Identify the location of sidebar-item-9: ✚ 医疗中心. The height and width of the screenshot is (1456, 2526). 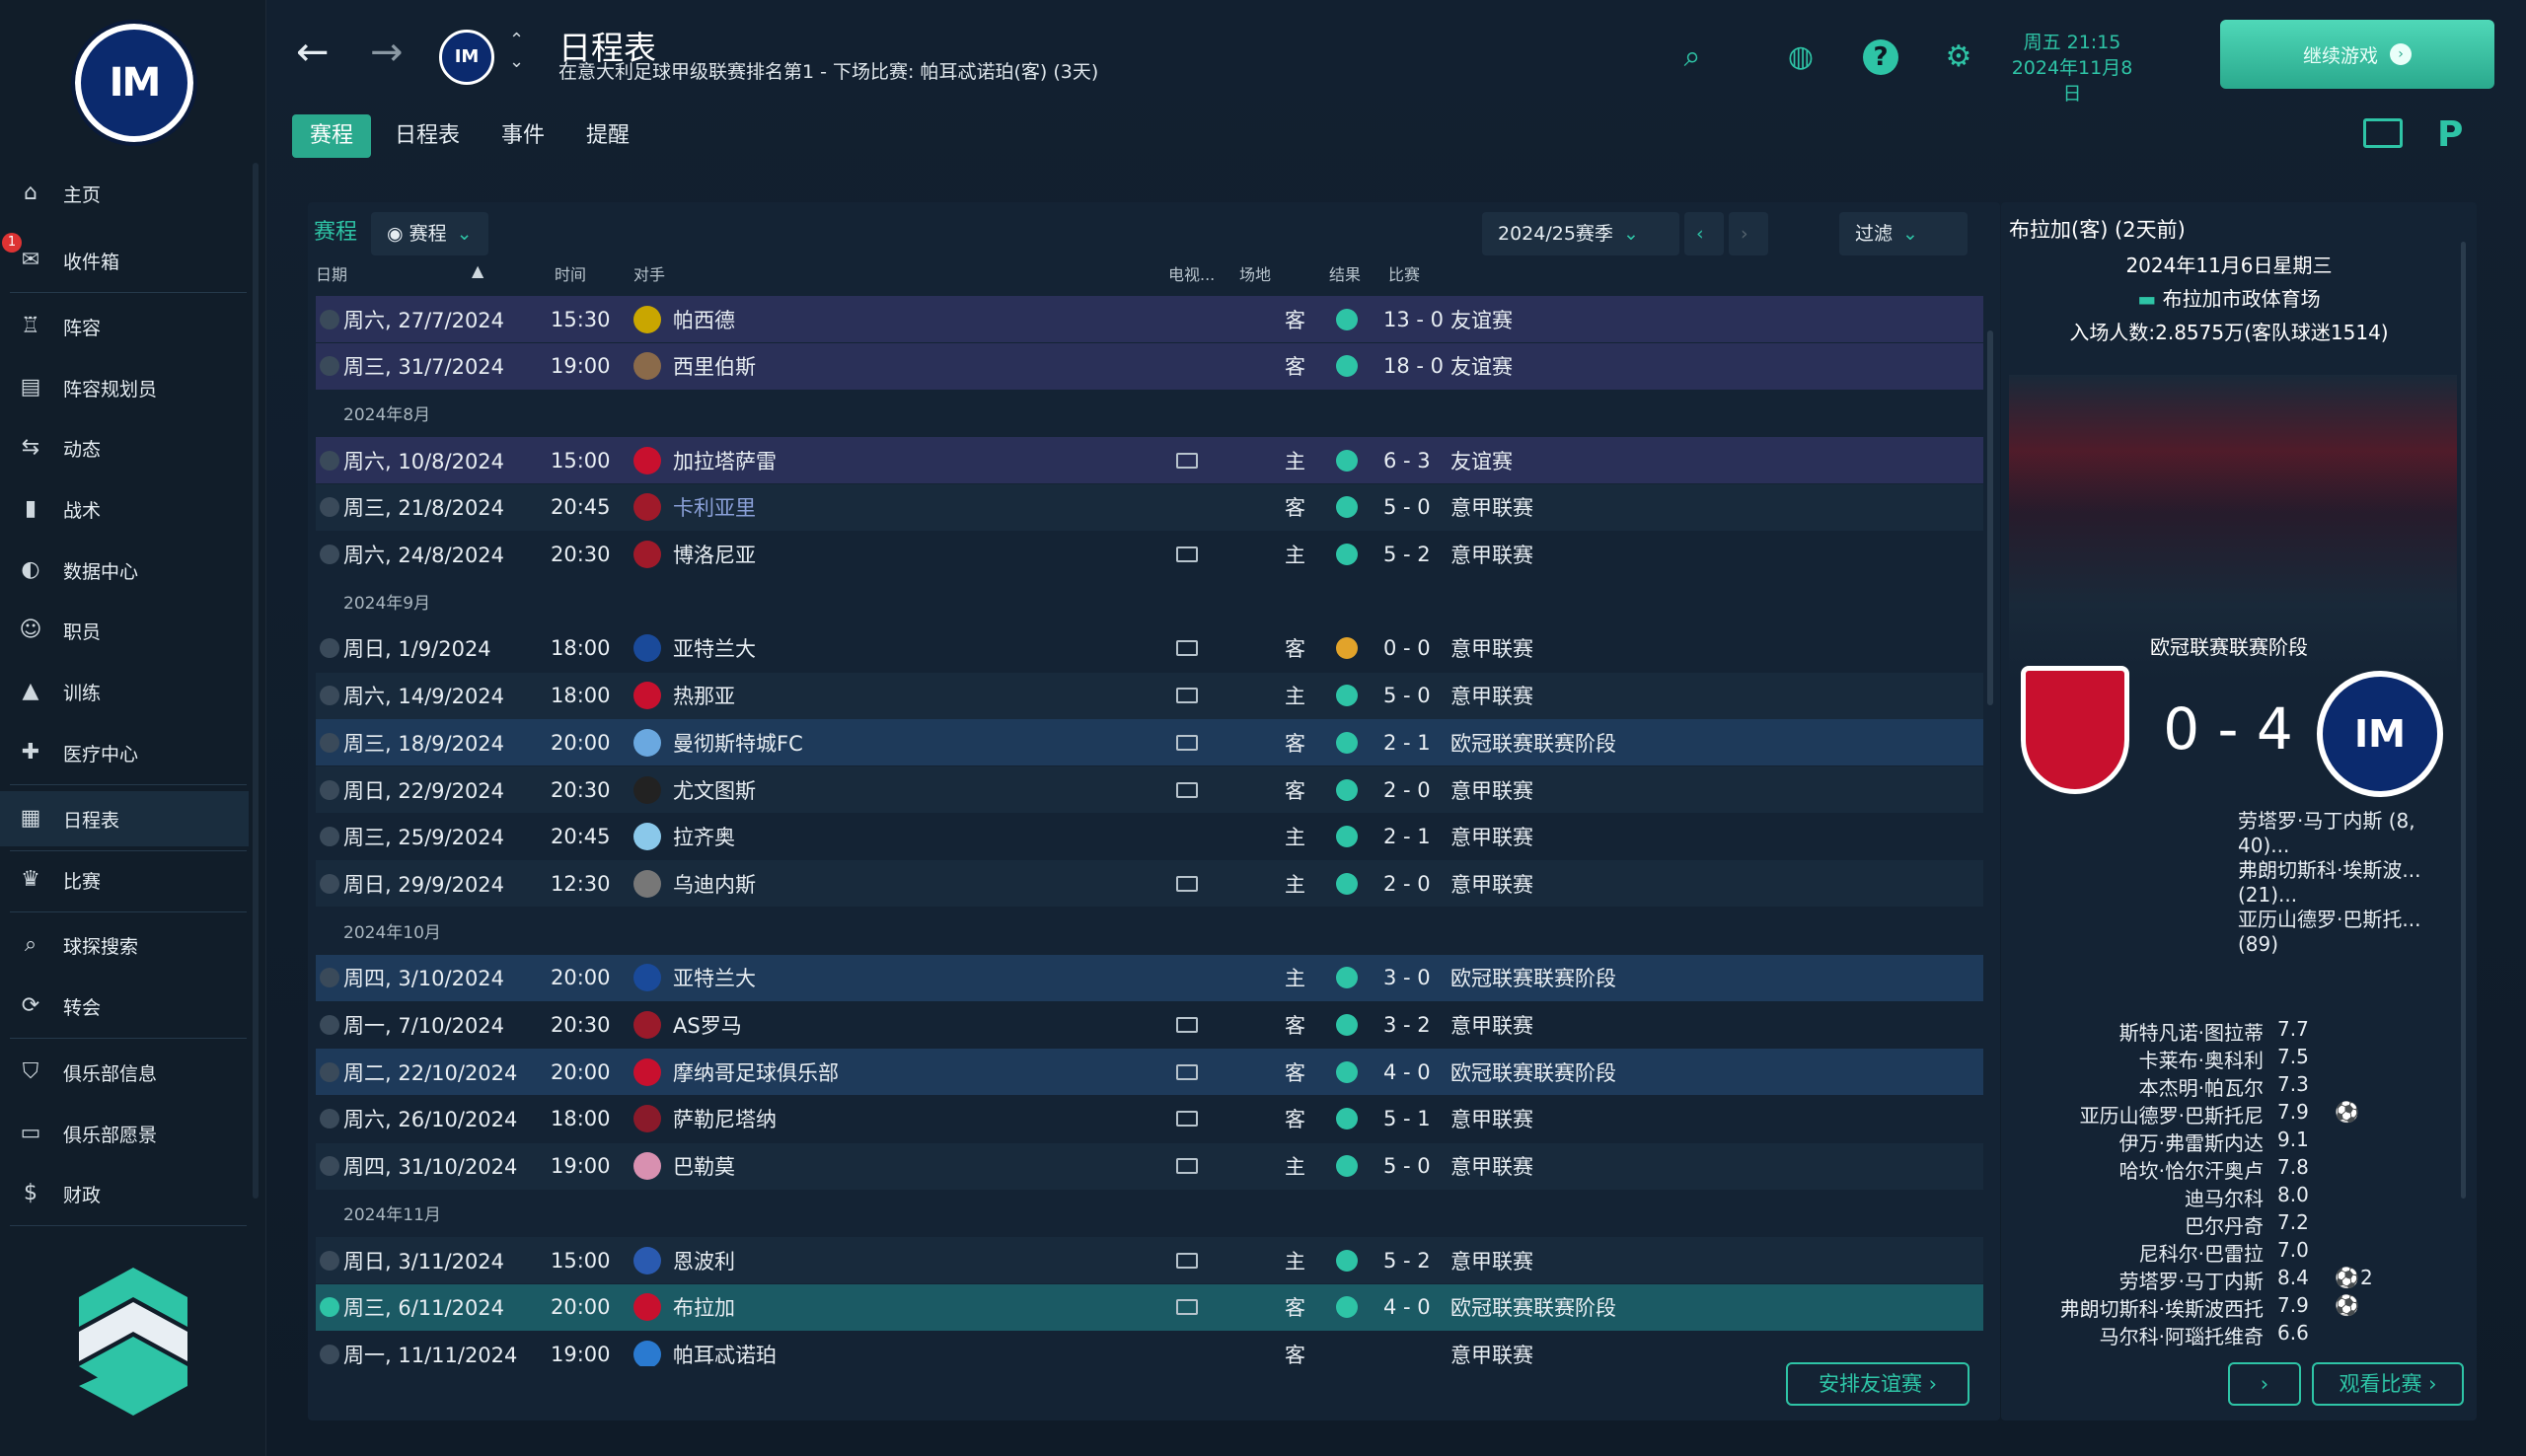
(124, 752).